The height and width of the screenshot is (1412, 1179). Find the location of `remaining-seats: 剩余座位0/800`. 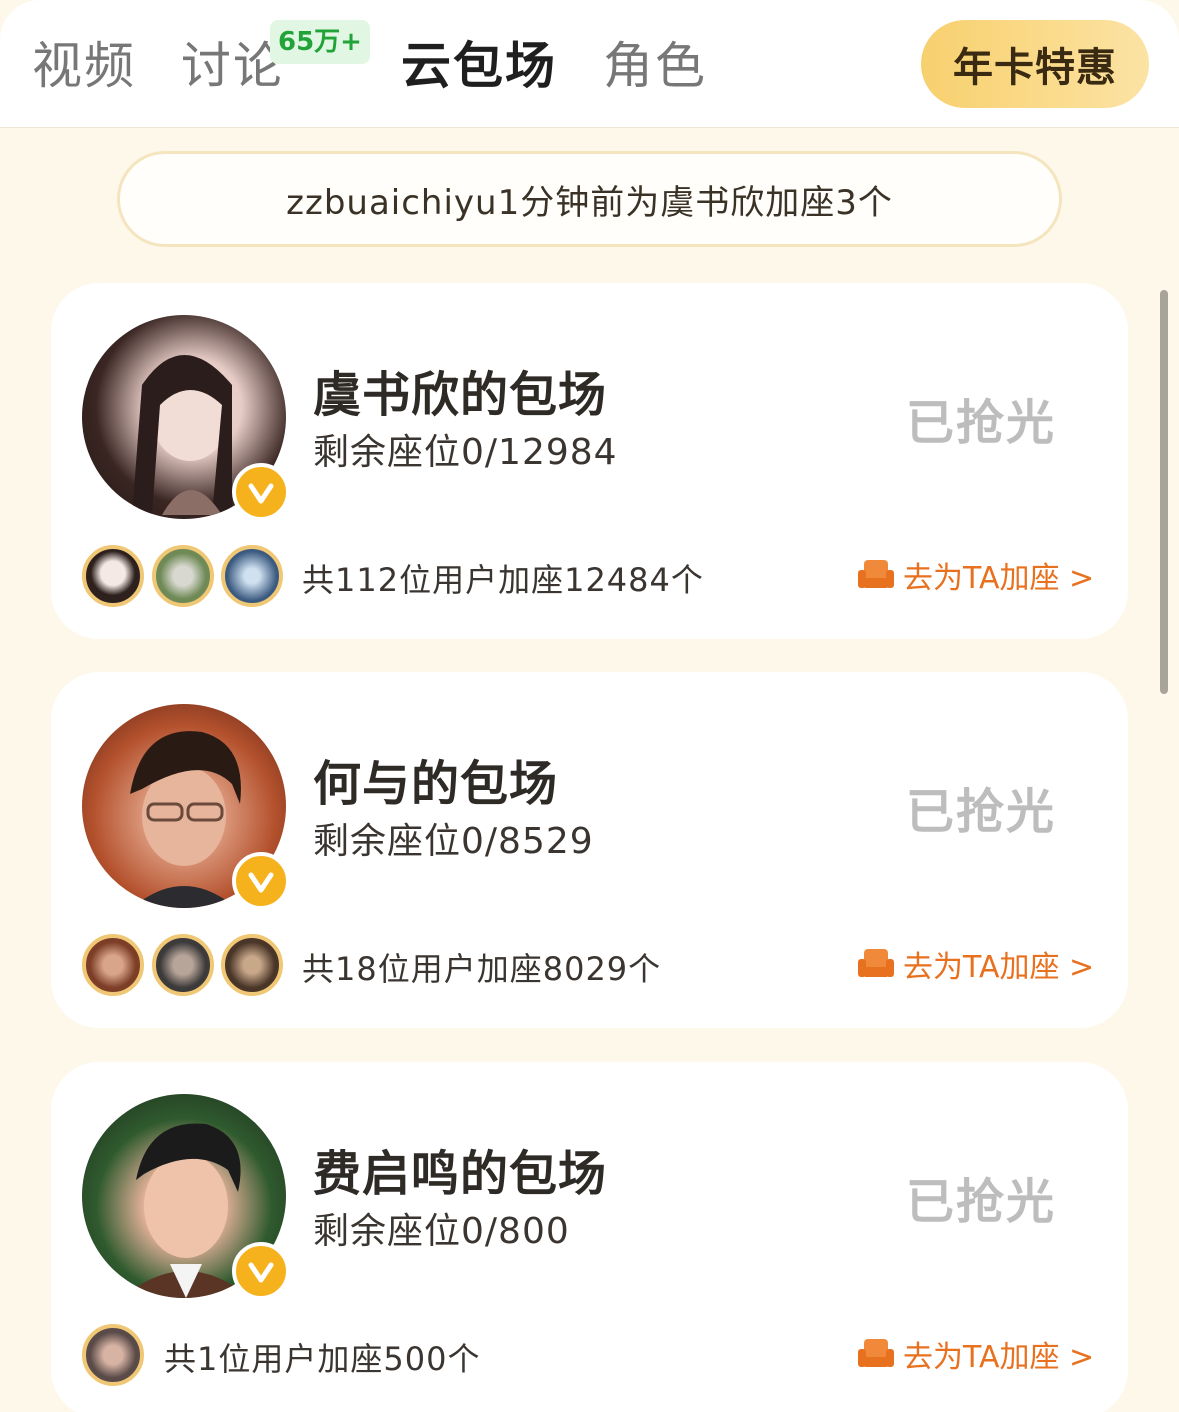

remaining-seats: 剩余座位0/800 is located at coordinates (441, 1231).